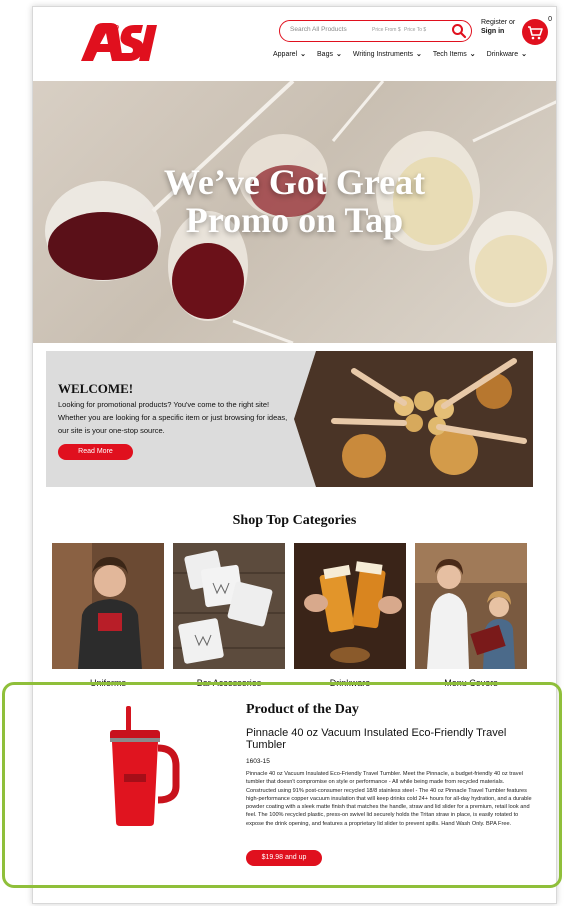 This screenshot has width=565, height=906. I want to click on category-menu-covers: Menu Covers, so click(471, 615).